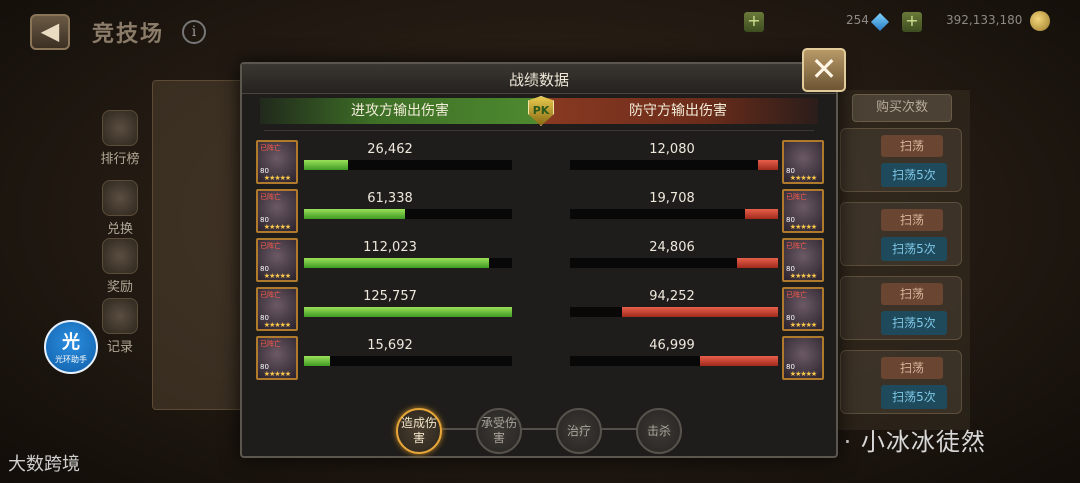 The height and width of the screenshot is (483, 1080). I want to click on stats-row: 已阵亡 80 ★★★★★ 26,462 12,080 80 ★★★★★, so click(539, 164).